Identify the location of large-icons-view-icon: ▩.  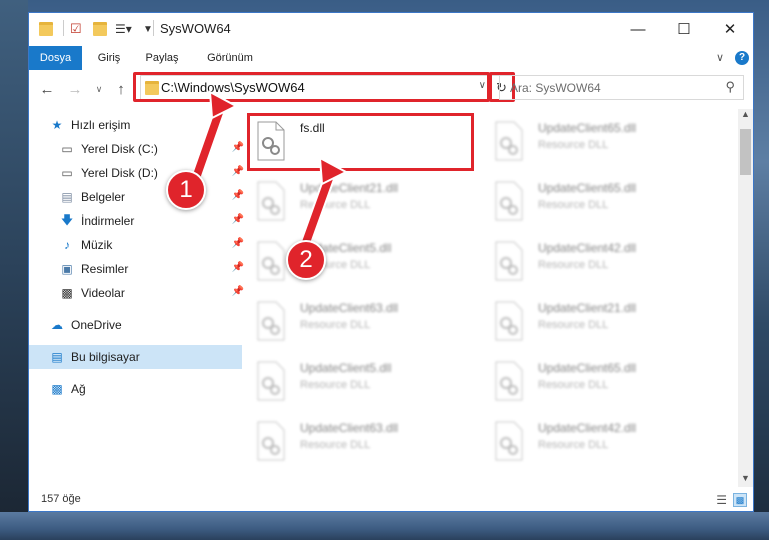
(740, 500).